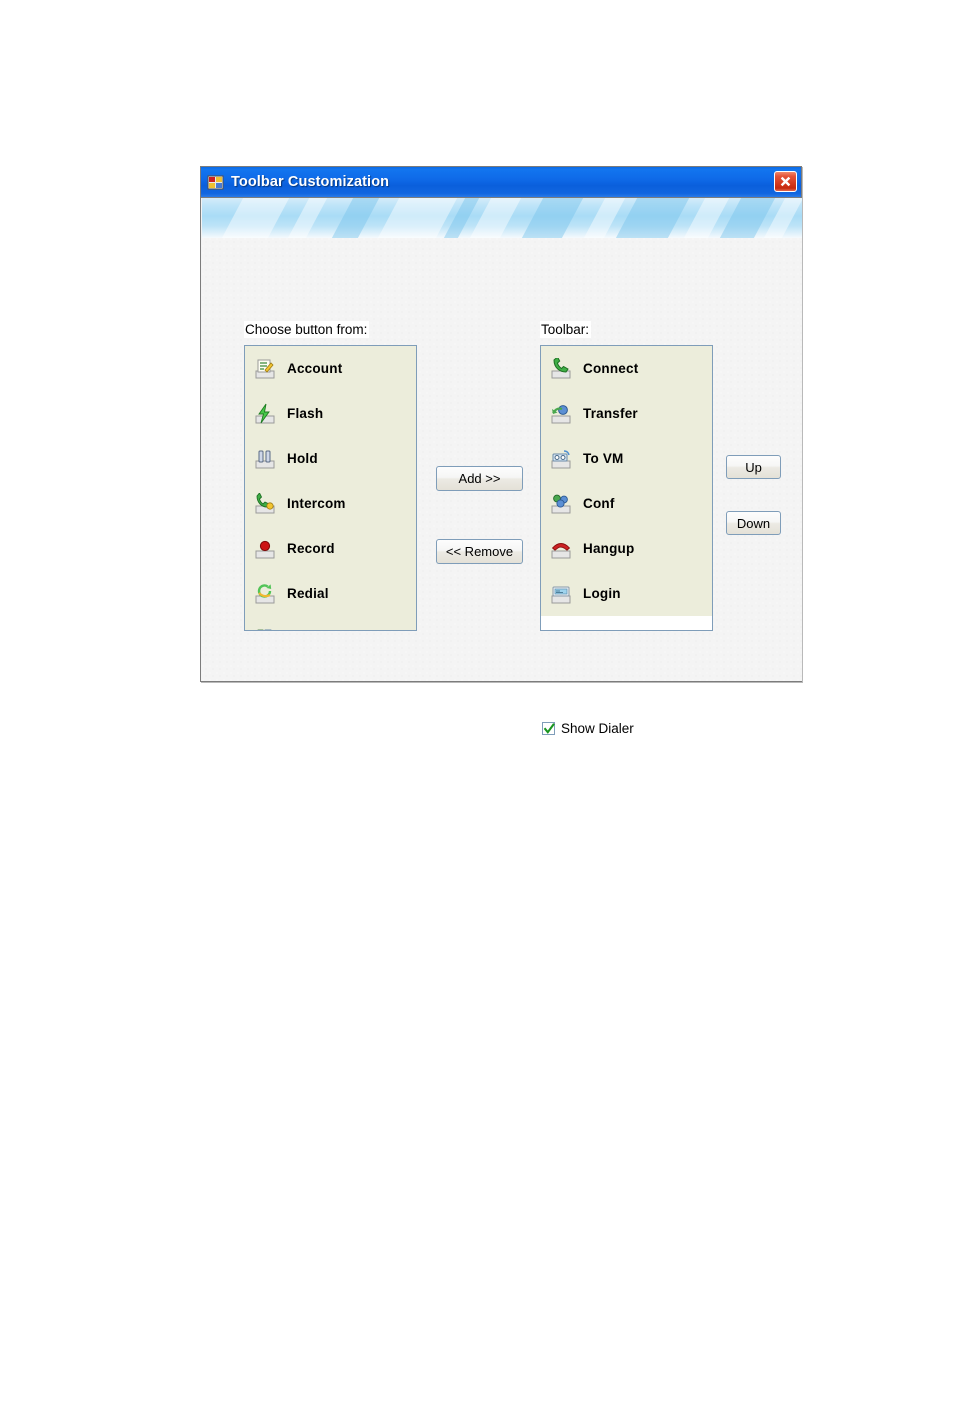 Image resolution: width=954 pixels, height=1411 pixels. Describe the element at coordinates (753, 467) in the screenshot. I see `move-up-button: Up` at that location.